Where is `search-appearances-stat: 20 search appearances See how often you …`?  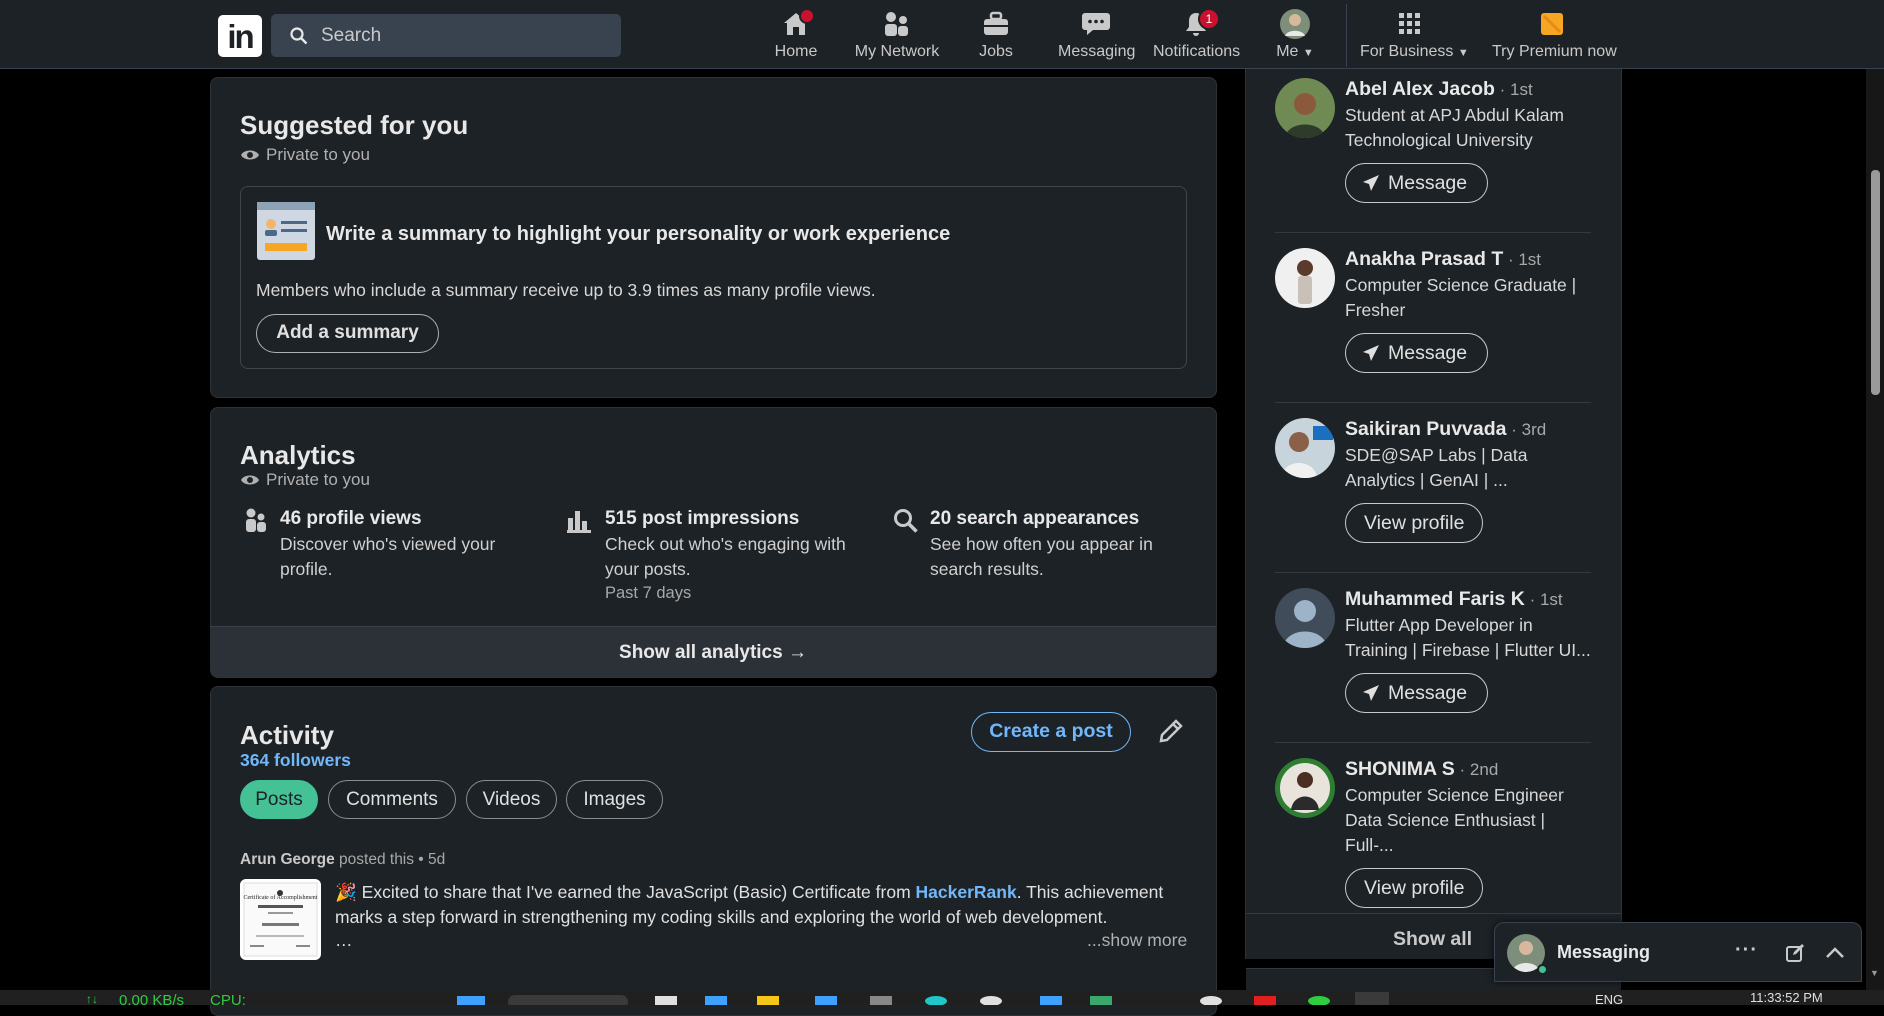 search-appearances-stat: 20 search appearances See how often you … is located at coordinates (1065, 545).